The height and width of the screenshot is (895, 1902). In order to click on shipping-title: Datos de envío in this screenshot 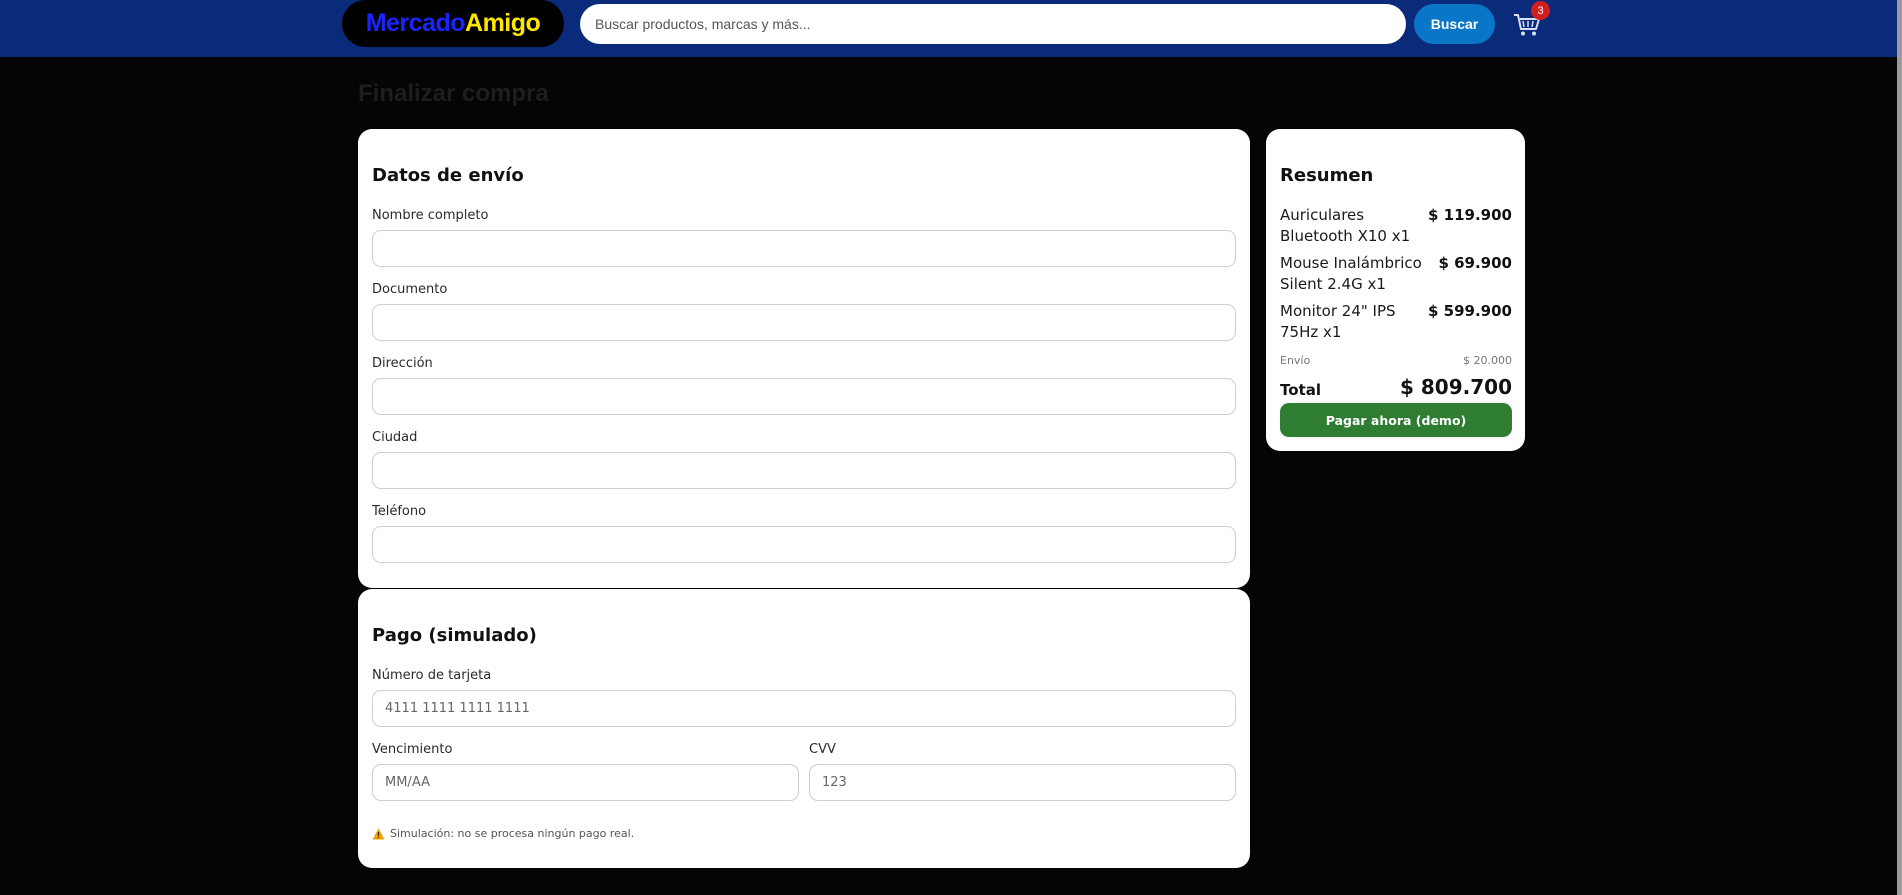, I will do `click(448, 175)`.